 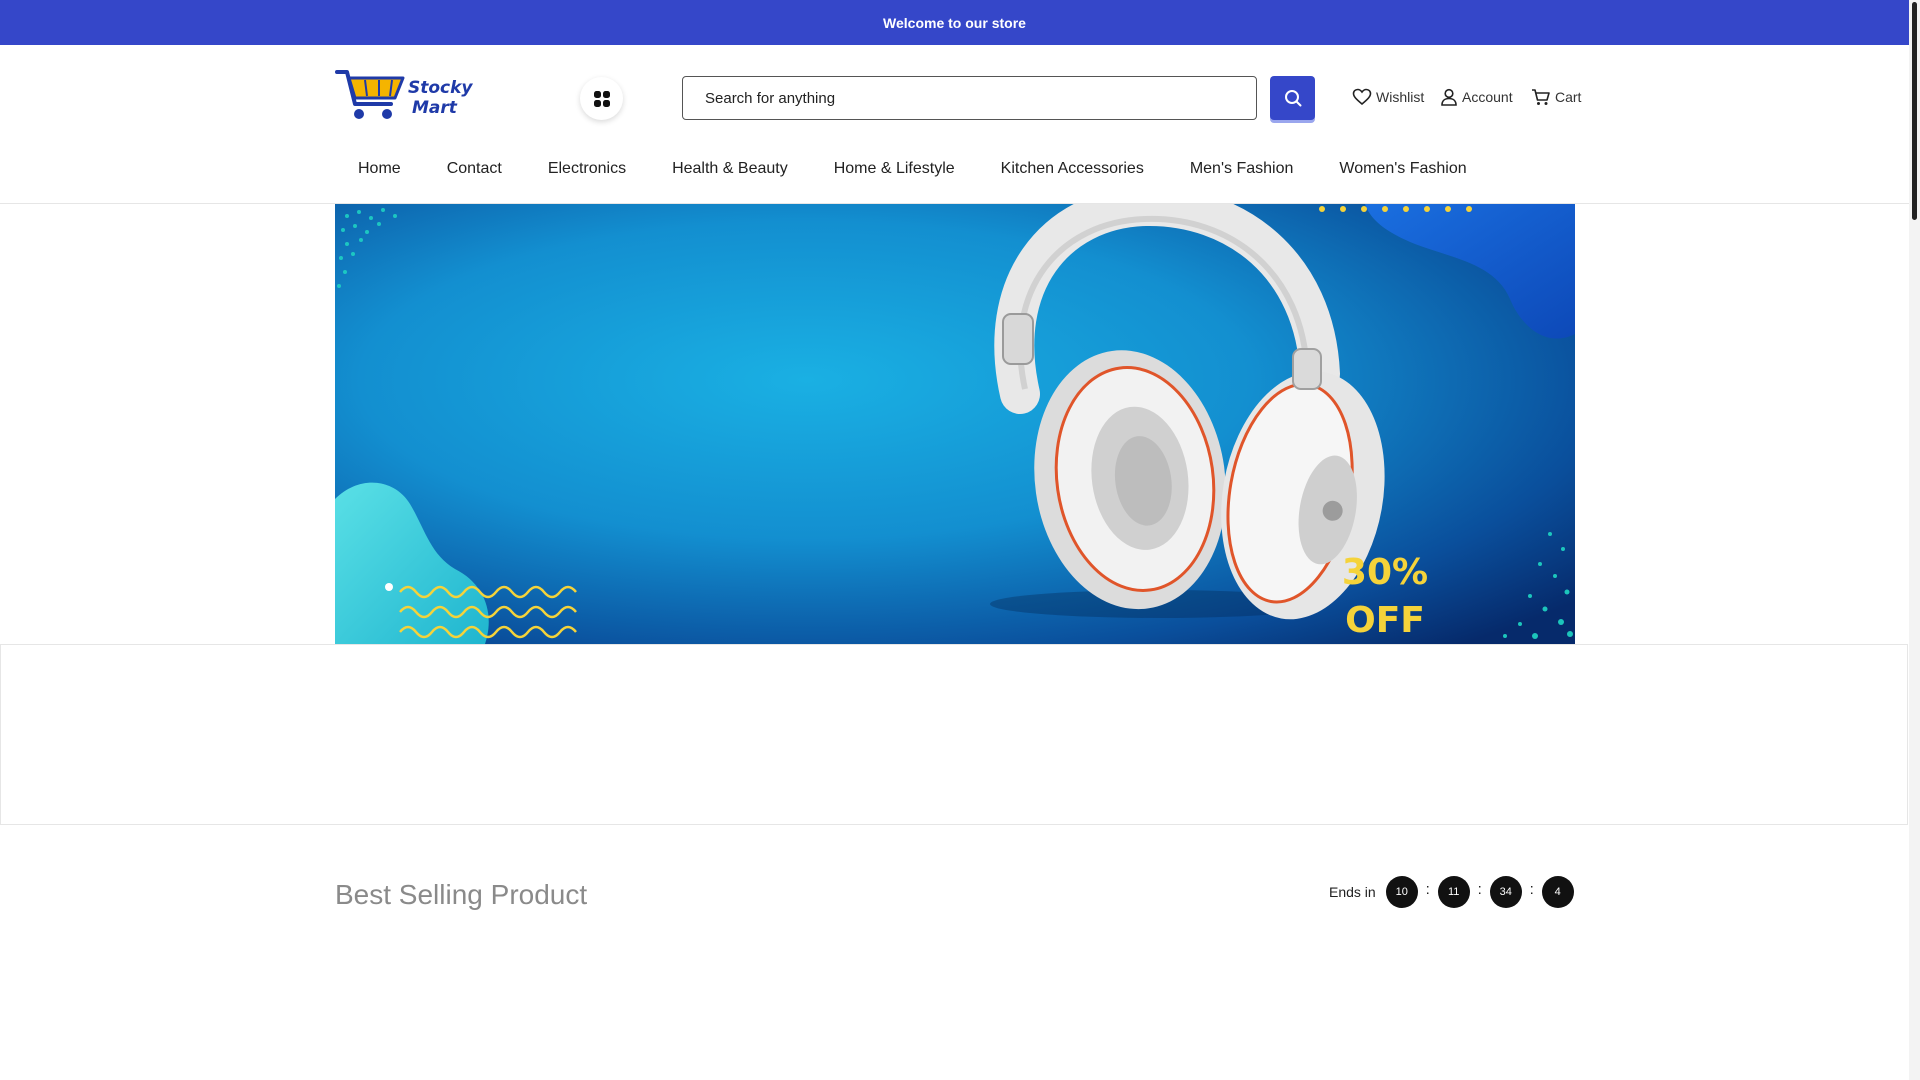 I want to click on nav-item-kitchen-accessories: Kitchen Accessories, so click(x=1072, y=172).